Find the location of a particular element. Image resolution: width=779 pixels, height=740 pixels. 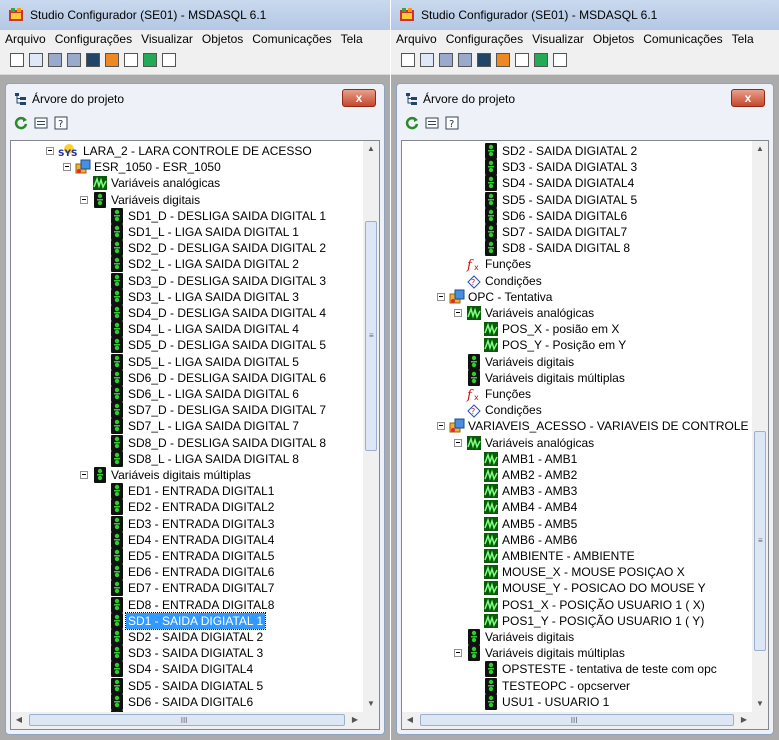

tree-node: POS_X - posião em X is located at coordinates (577, 329).